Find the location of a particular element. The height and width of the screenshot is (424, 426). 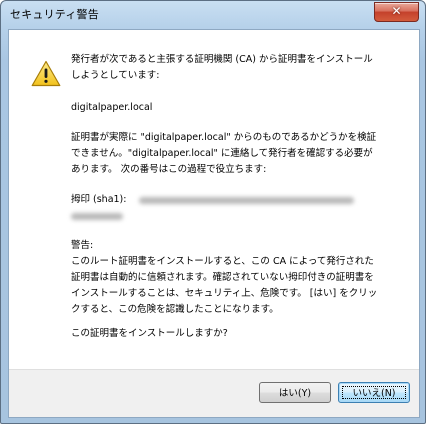

no-button-label: いいえ(N) is located at coordinates (374, 393).